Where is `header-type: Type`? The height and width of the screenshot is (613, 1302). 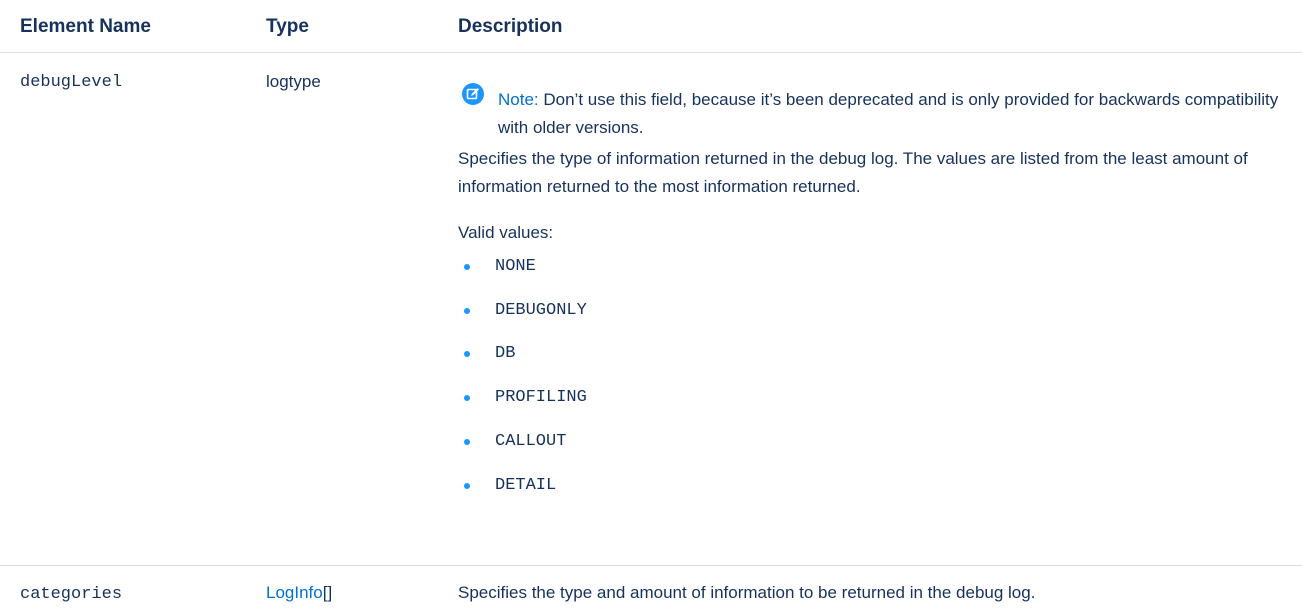 header-type: Type is located at coordinates (287, 26).